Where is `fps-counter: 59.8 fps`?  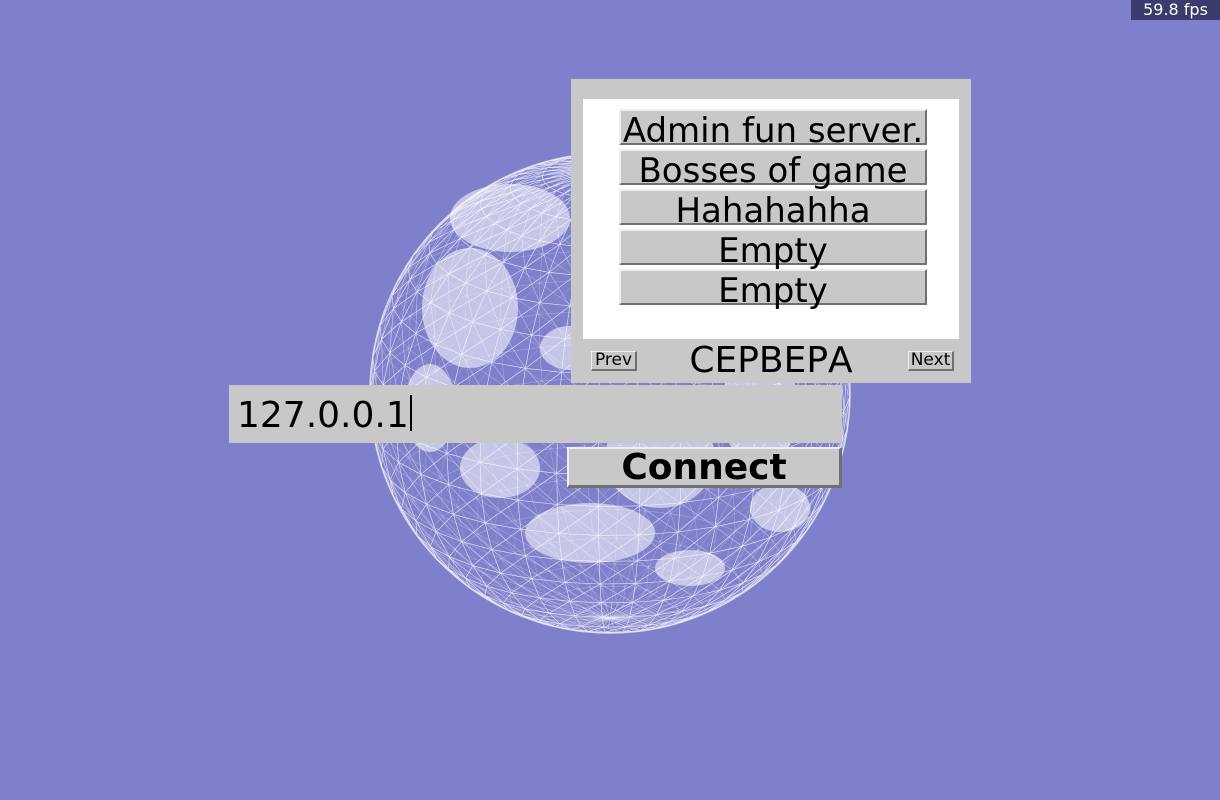 fps-counter: 59.8 fps is located at coordinates (1175, 10).